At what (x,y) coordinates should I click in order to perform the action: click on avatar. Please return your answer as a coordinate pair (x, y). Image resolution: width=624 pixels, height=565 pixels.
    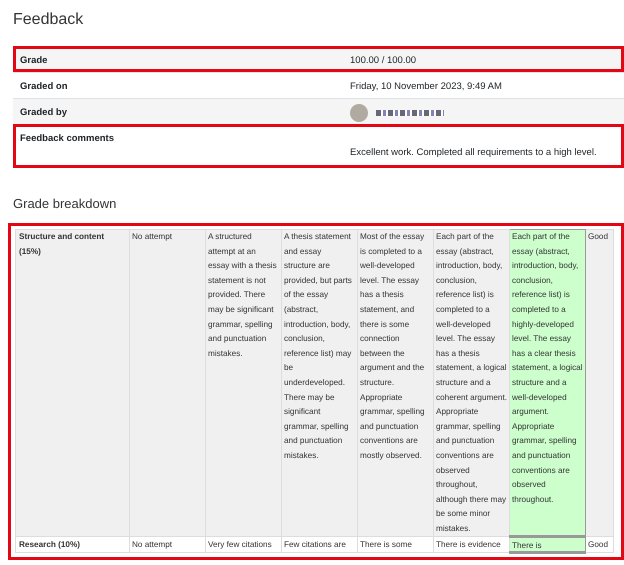
    Looking at the image, I should click on (359, 113).